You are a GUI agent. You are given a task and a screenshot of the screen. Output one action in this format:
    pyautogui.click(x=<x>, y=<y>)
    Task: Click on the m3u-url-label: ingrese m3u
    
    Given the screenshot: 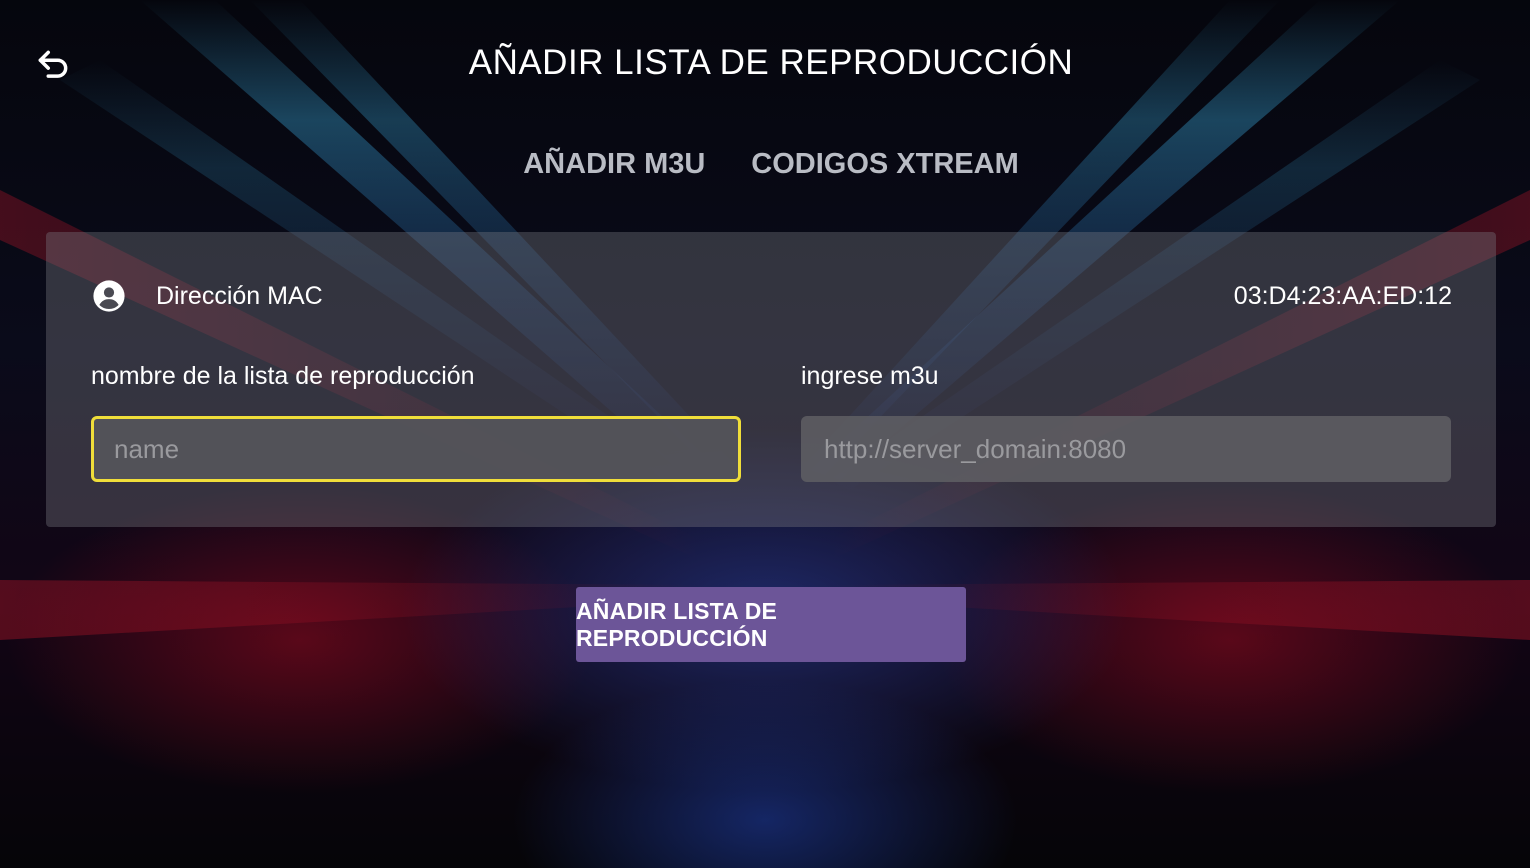 What is the action you would take?
    pyautogui.click(x=870, y=376)
    